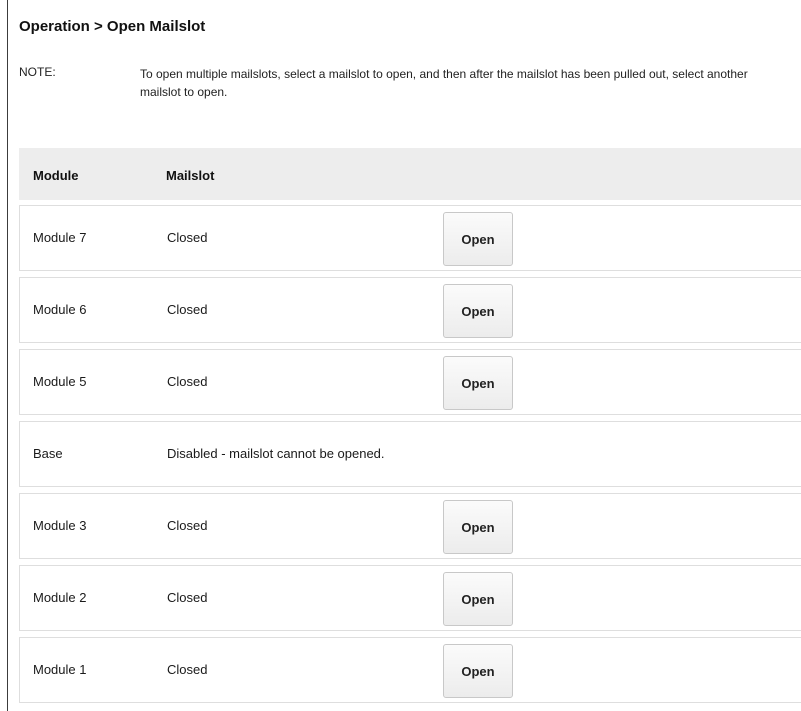 The width and height of the screenshot is (801, 711). I want to click on module-name: Module 1, so click(60, 669).